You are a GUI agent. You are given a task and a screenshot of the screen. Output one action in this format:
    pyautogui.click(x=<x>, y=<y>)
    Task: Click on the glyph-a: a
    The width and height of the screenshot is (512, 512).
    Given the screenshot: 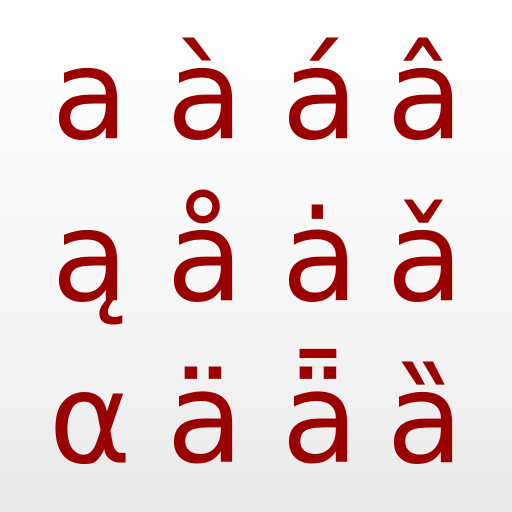 What is the action you would take?
    pyautogui.click(x=90, y=94)
    